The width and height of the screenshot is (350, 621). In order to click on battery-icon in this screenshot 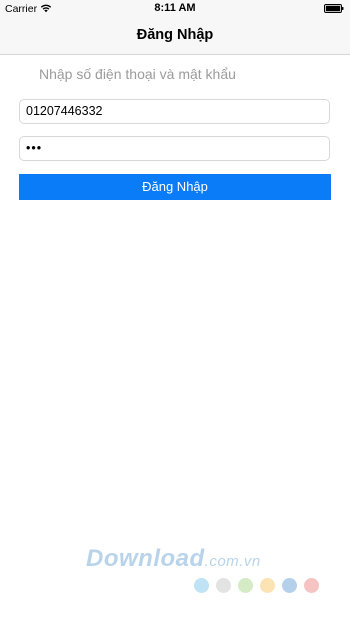, I will do `click(334, 8)`.